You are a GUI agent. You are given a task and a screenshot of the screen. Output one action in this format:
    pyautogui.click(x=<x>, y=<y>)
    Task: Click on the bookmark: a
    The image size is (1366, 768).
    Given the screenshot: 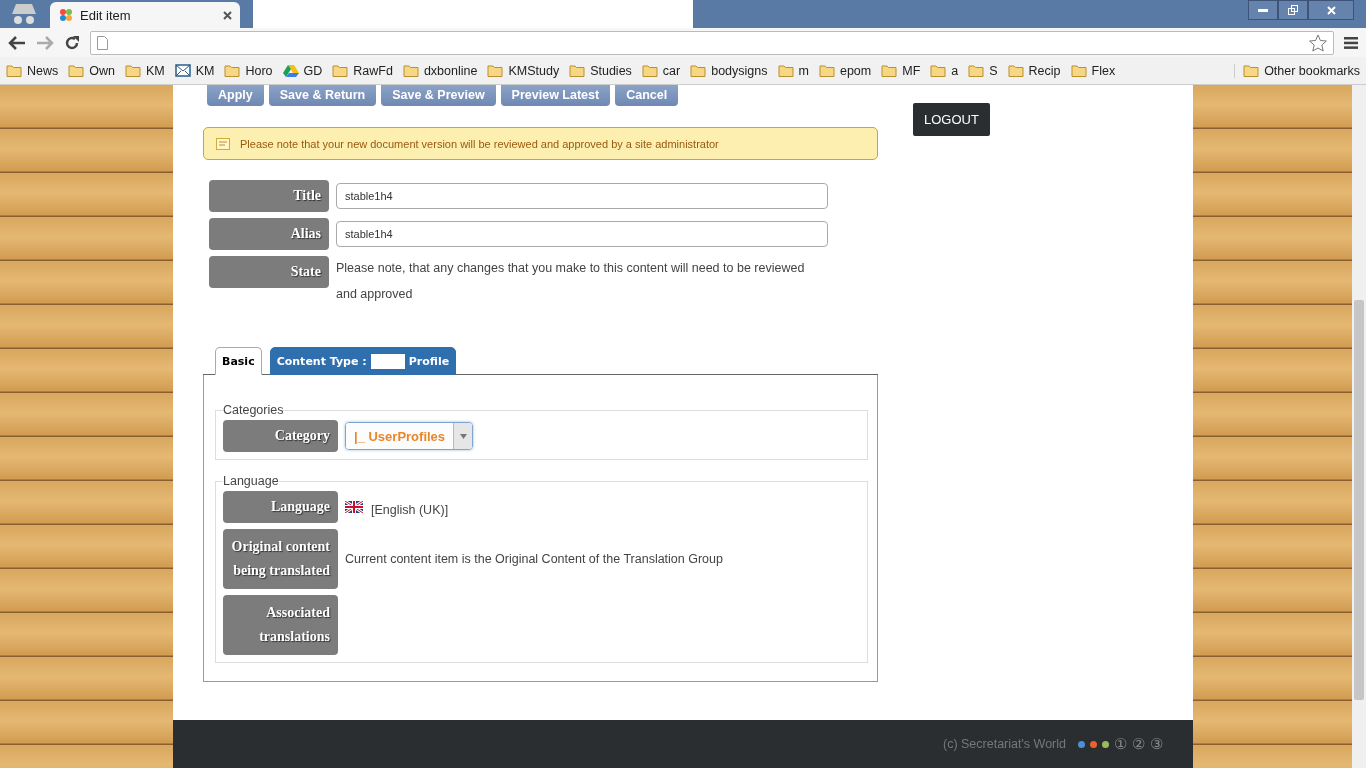 What is the action you would take?
    pyautogui.click(x=944, y=70)
    